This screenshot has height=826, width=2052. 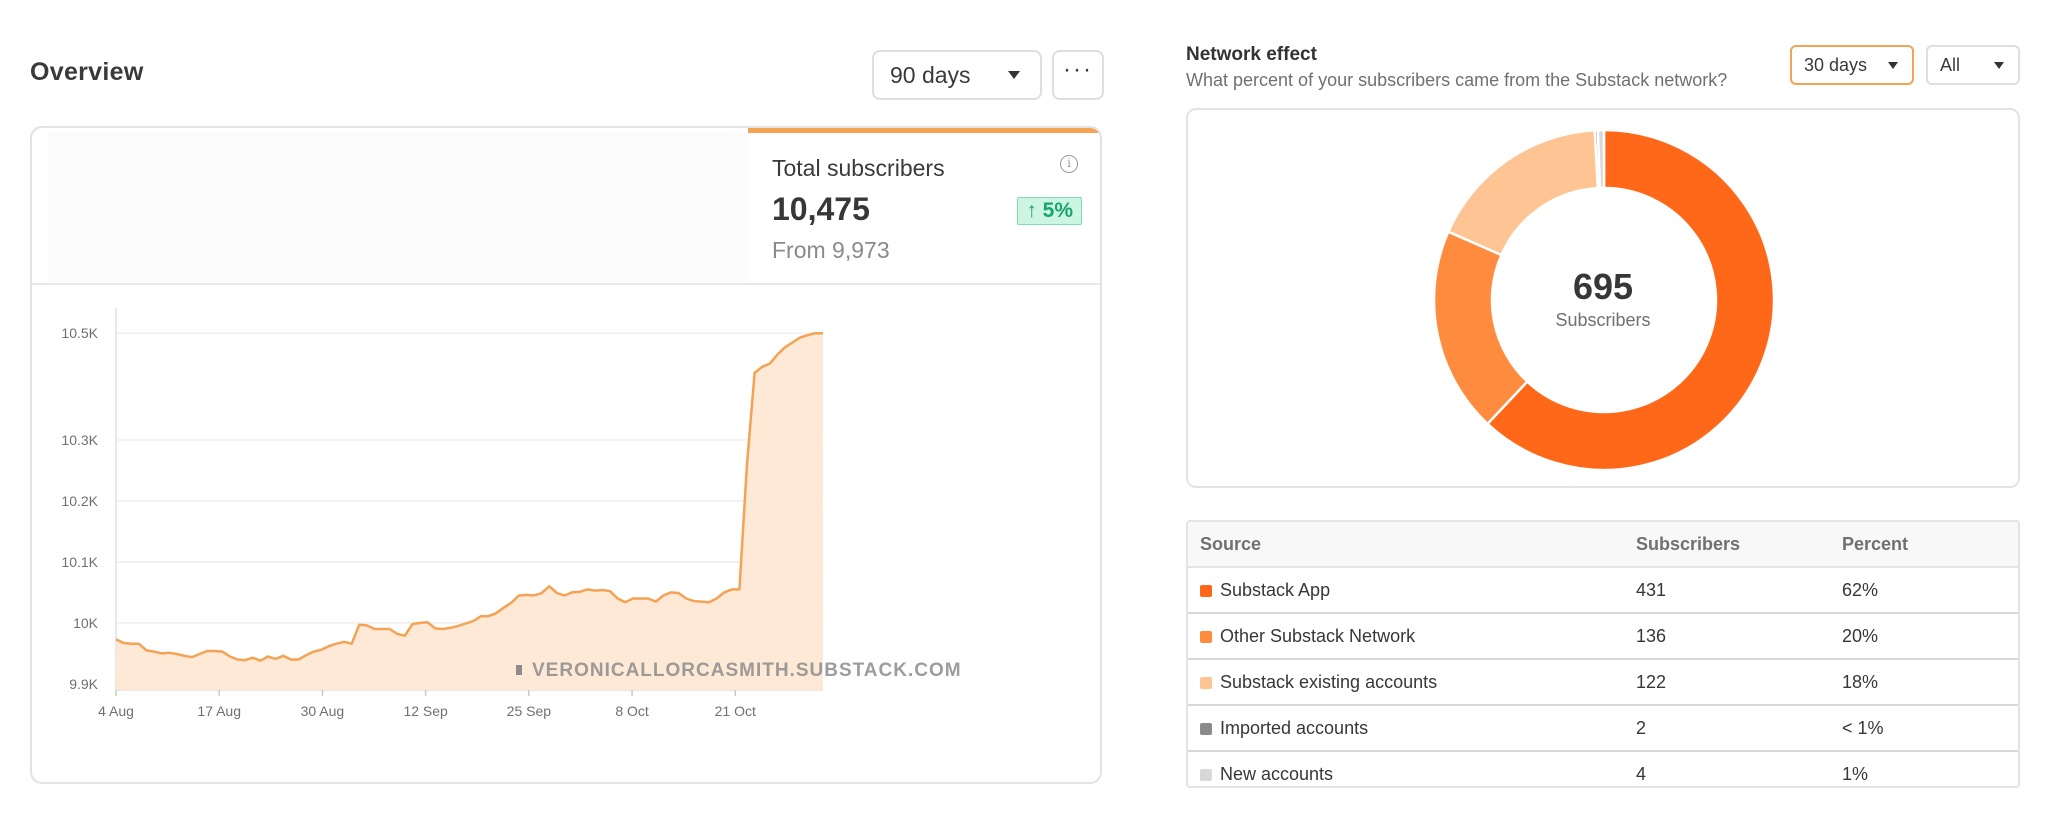 I want to click on x-tick-label: 25 Sep, so click(x=529, y=711).